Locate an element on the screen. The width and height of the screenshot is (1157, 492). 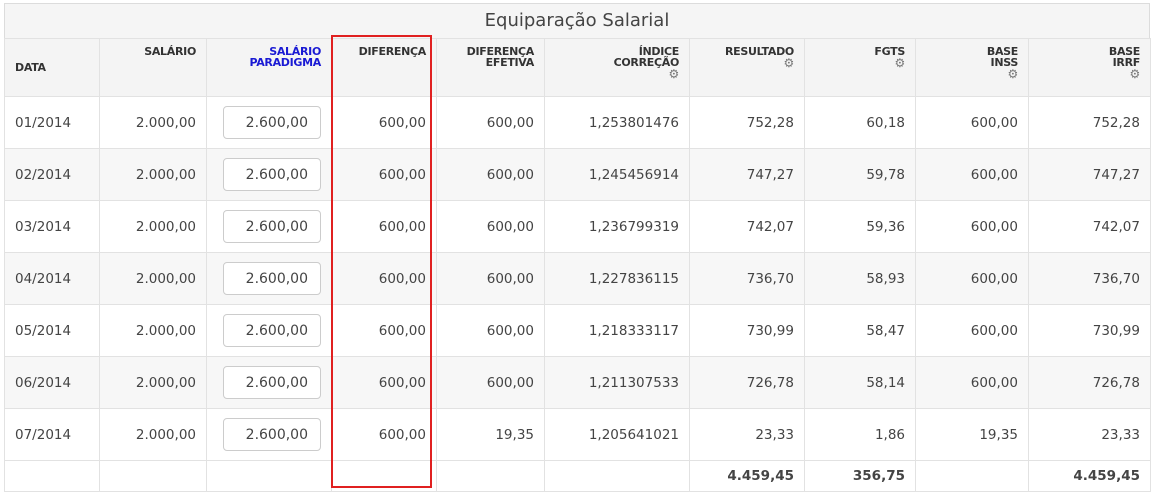
cell-resultado: 742,07 is located at coordinates (747, 226).